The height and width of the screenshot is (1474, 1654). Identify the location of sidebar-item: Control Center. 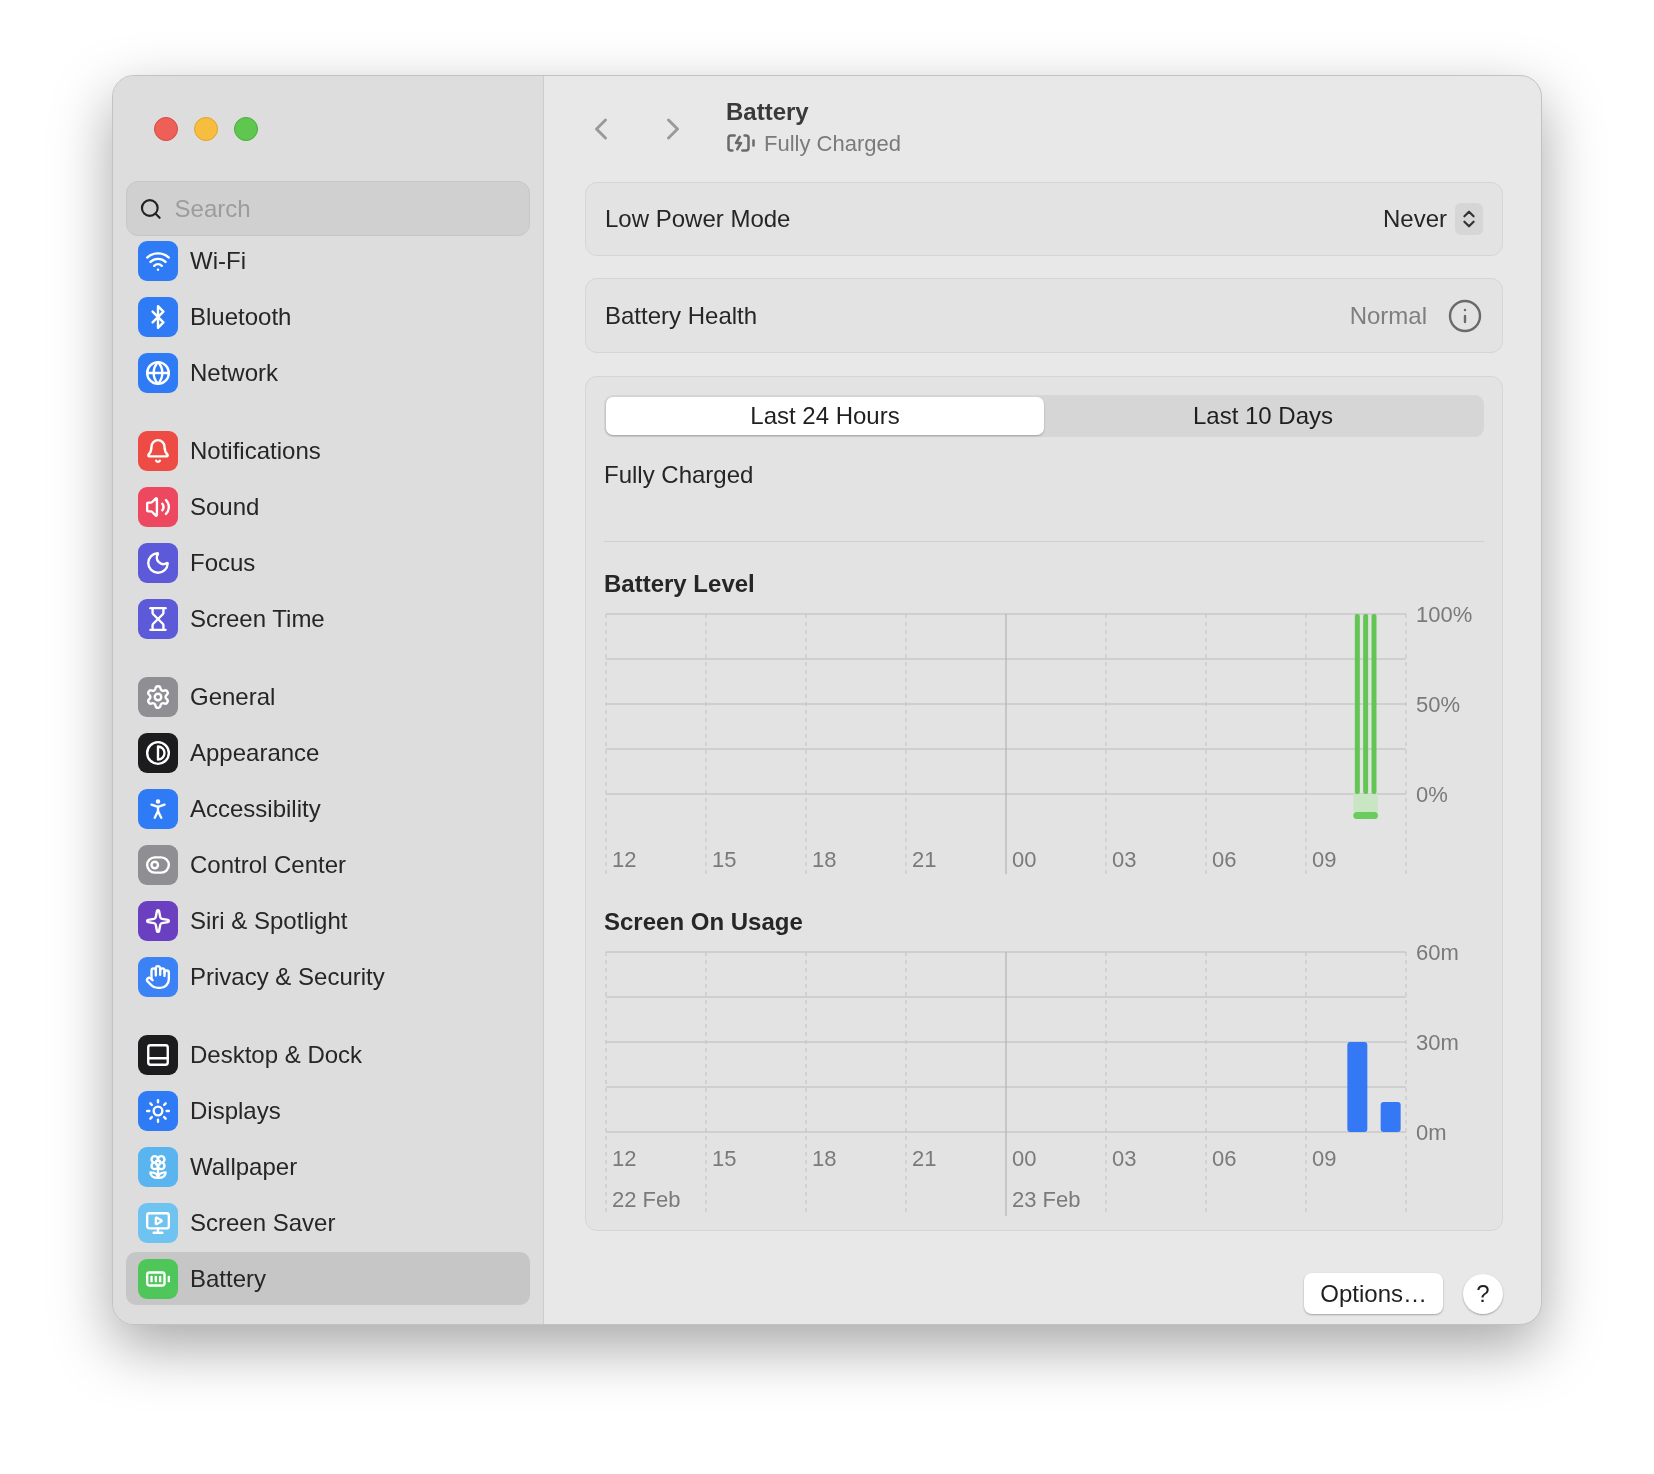
(328, 864).